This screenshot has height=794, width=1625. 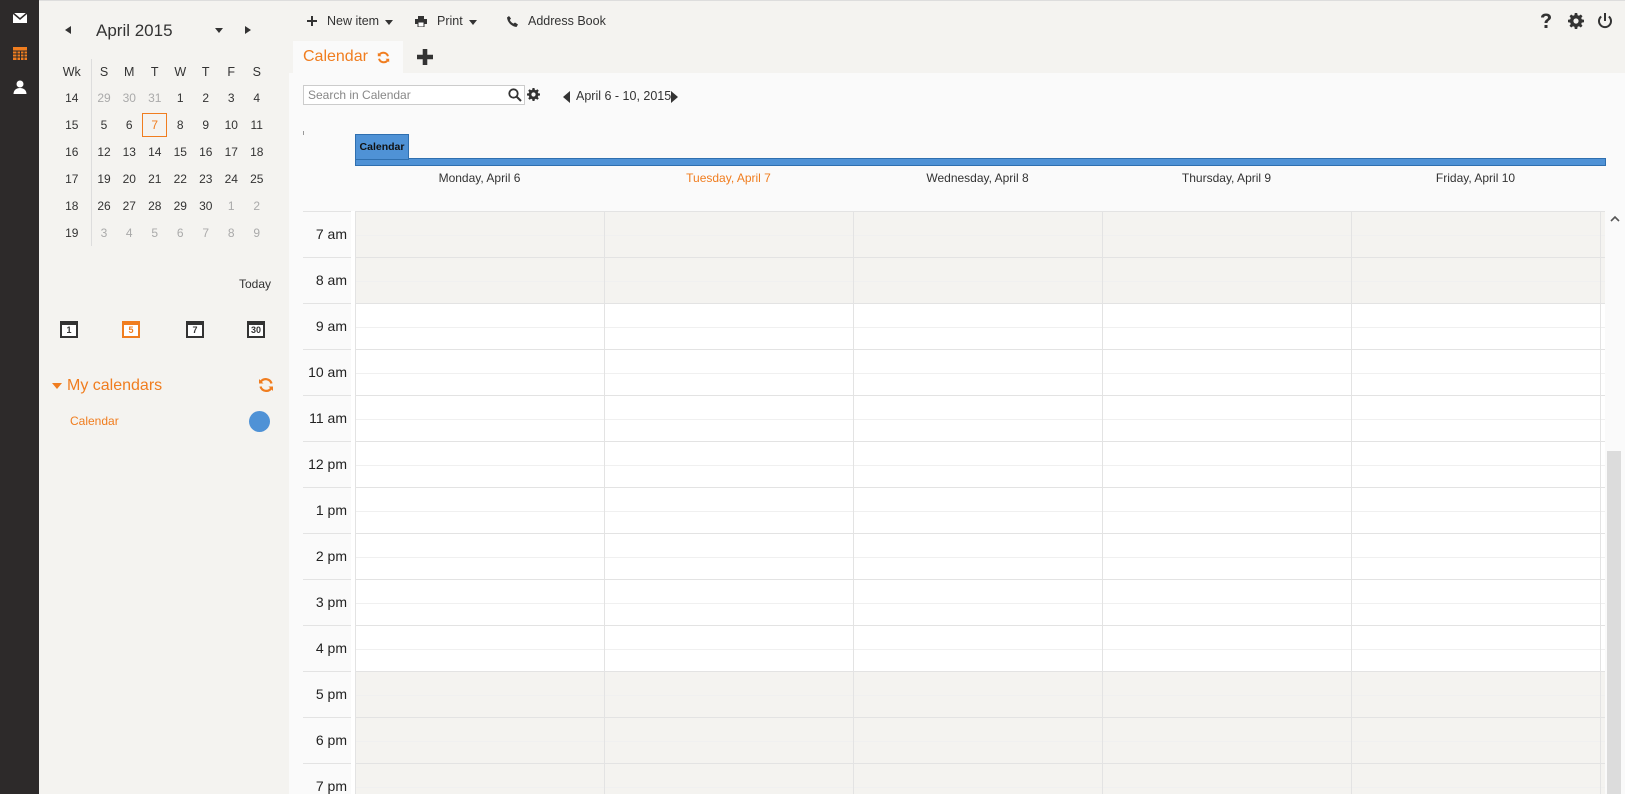 I want to click on mini-calendar-day: 19, so click(x=104, y=178).